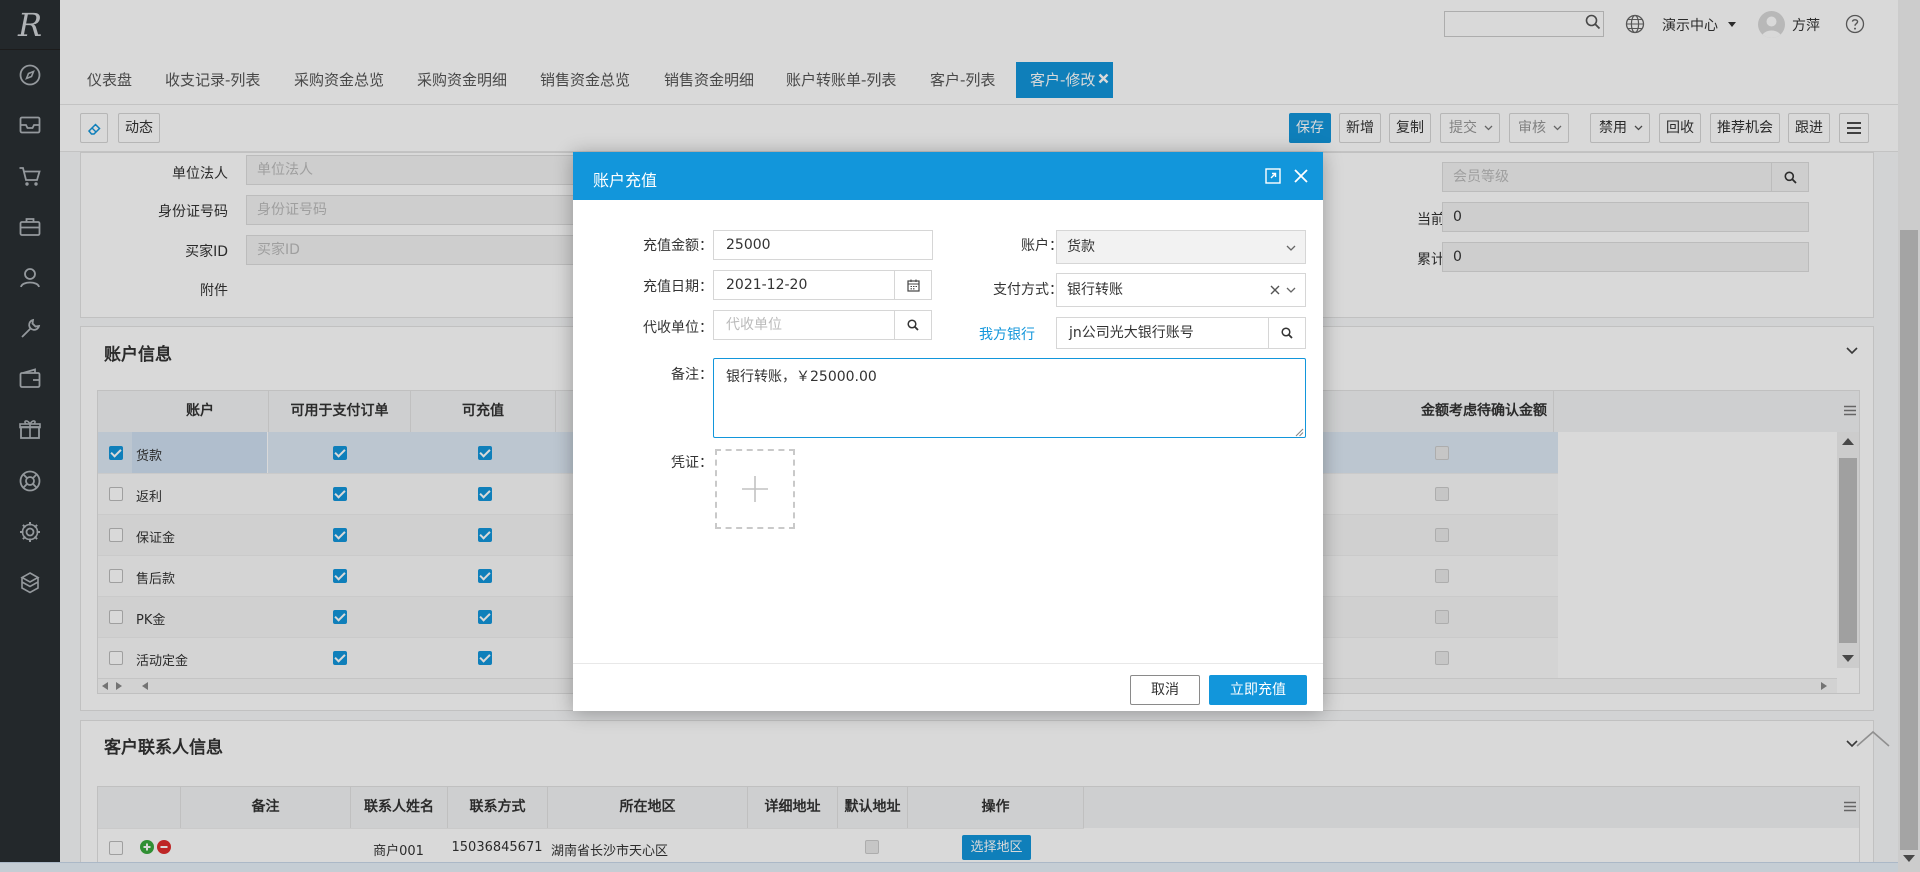 The image size is (1920, 872). I want to click on pay-method-label: 支付方式：, so click(1028, 290).